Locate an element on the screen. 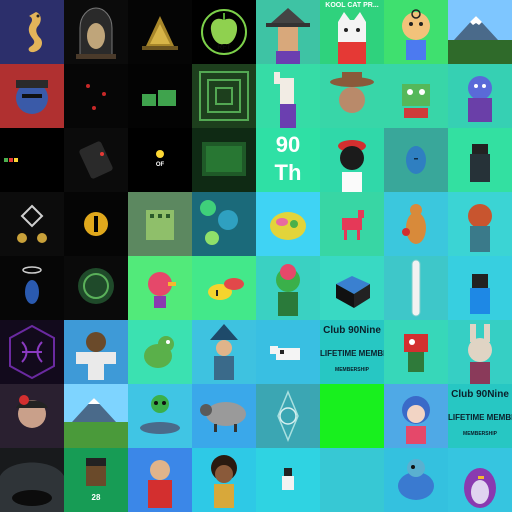  nft-tile-pixel-punk-28: 28 is located at coordinates (96, 480).